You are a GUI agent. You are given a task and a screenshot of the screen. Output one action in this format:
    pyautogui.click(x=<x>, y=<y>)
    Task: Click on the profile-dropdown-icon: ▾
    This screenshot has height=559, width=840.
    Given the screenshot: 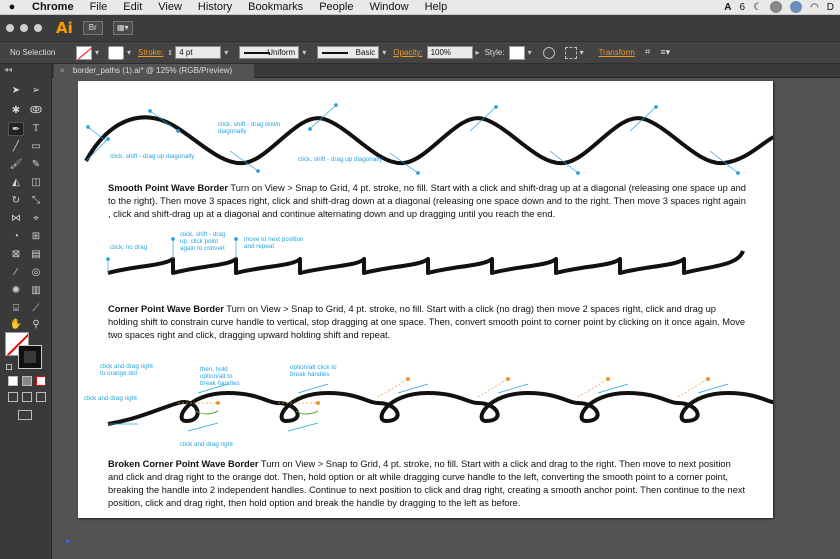 What is the action you would take?
    pyautogui.click(x=304, y=52)
    